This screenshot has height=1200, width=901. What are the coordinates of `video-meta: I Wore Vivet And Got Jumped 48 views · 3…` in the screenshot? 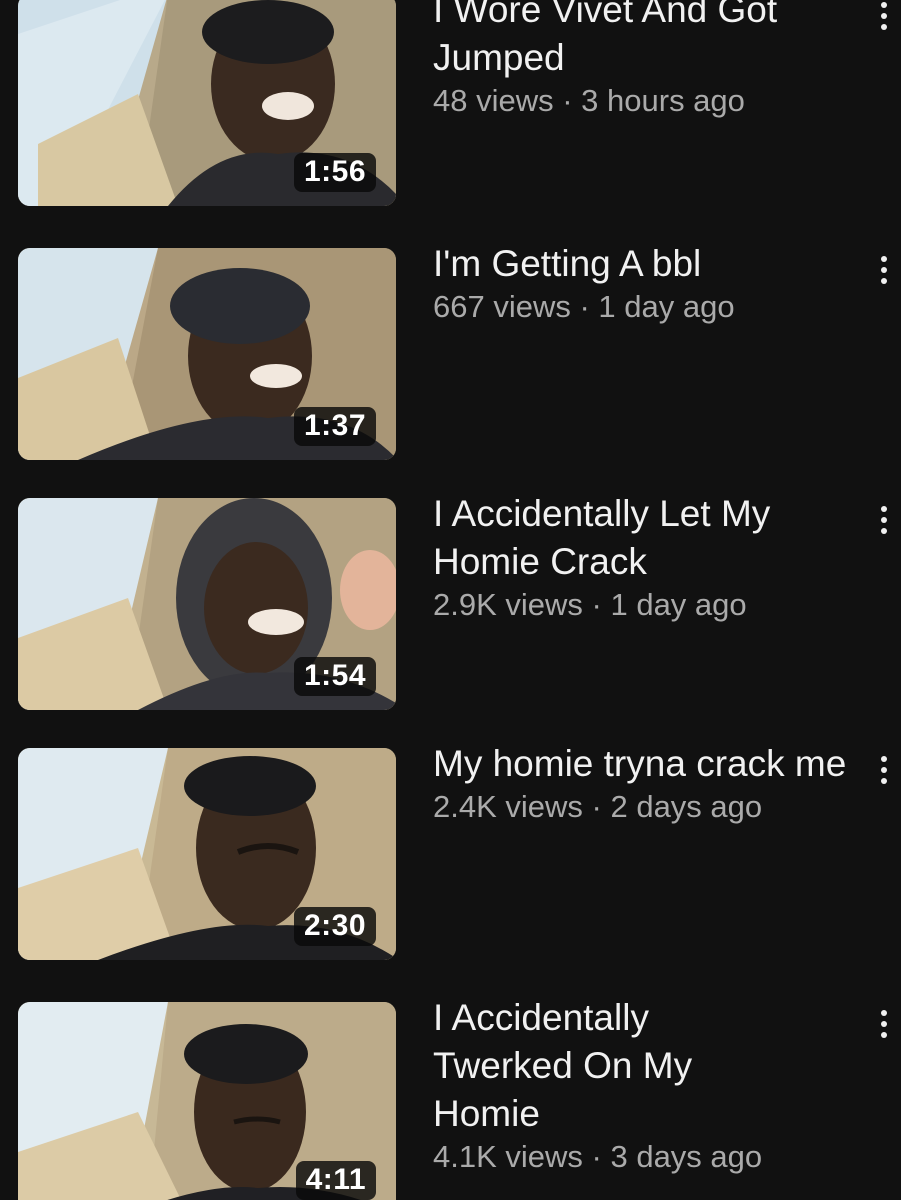 It's located at (643, 60).